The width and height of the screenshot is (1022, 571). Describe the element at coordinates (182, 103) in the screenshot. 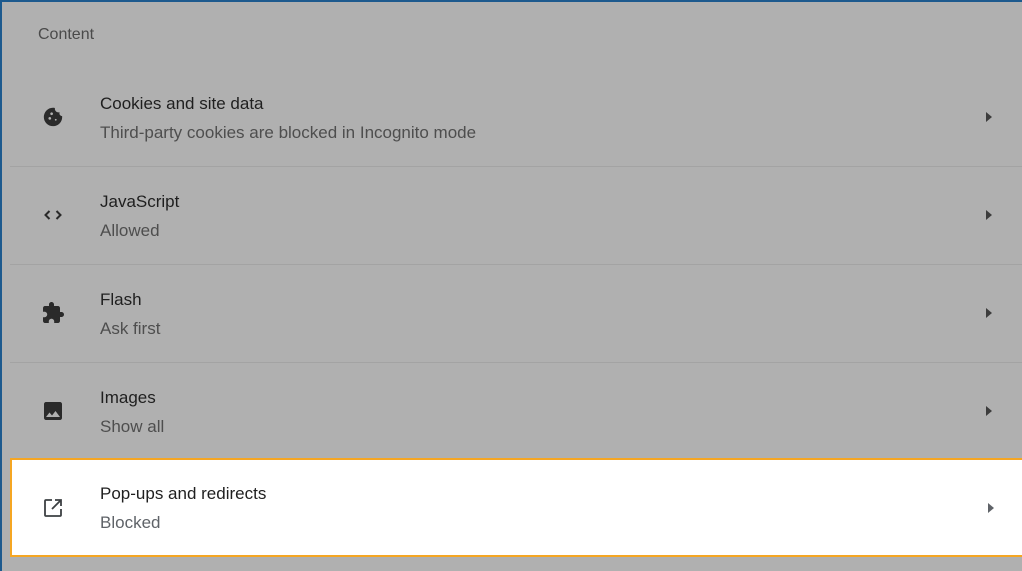

I see `row-title: Cookies and site data` at that location.